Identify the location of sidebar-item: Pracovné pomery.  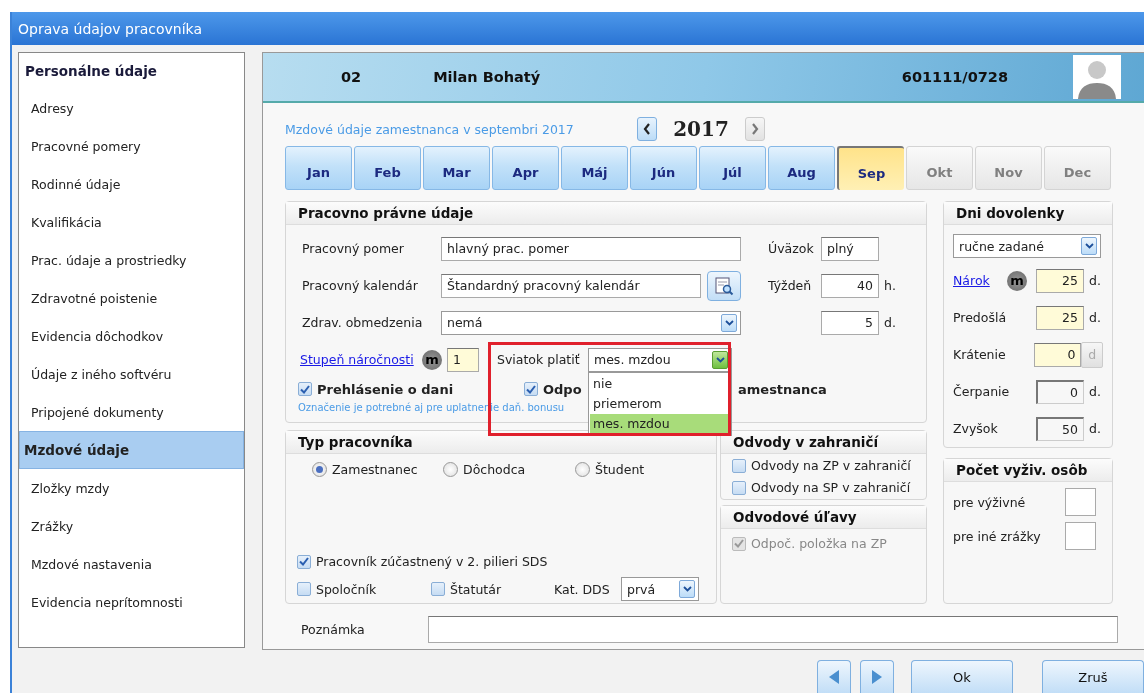
(131, 146).